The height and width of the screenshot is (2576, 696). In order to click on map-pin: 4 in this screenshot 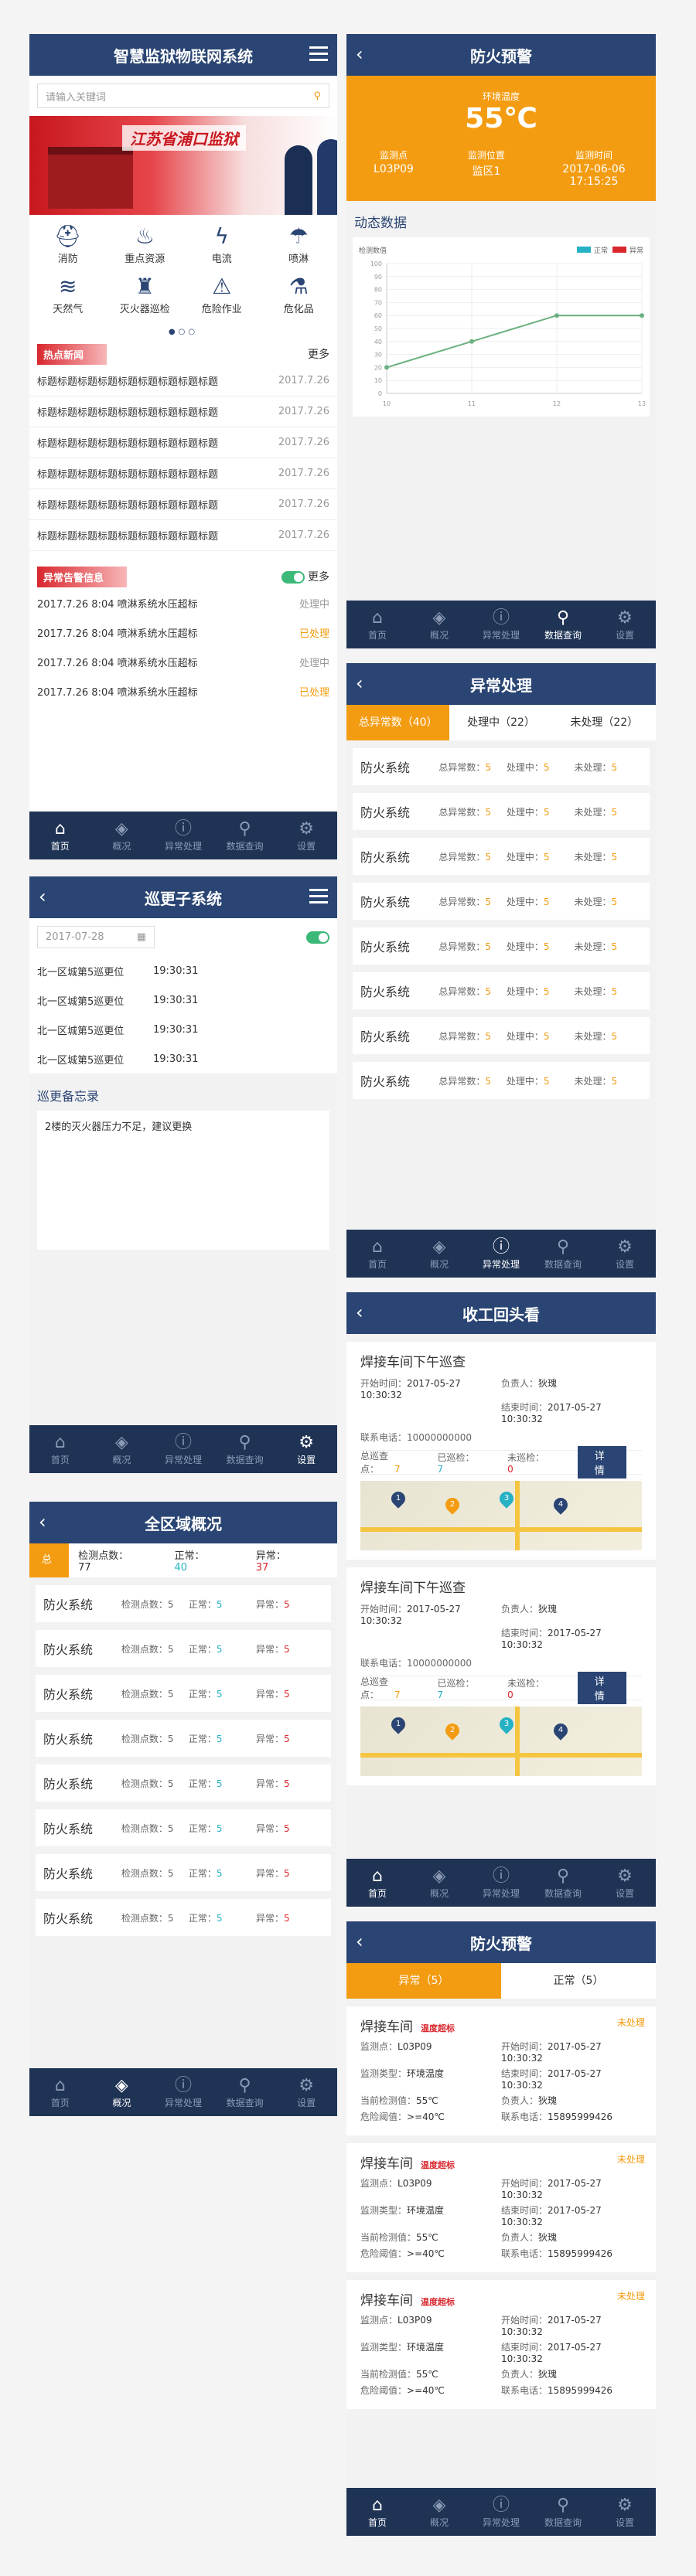, I will do `click(561, 1505)`.